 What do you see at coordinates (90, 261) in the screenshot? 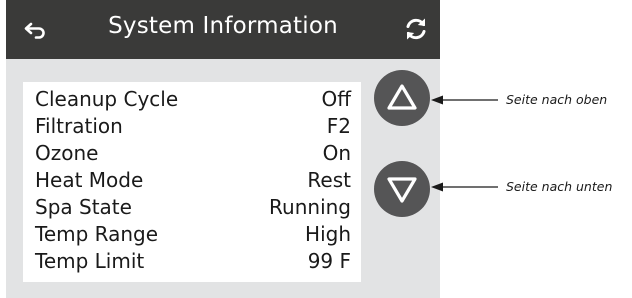
I see `info-label: Temp Limit` at bounding box center [90, 261].